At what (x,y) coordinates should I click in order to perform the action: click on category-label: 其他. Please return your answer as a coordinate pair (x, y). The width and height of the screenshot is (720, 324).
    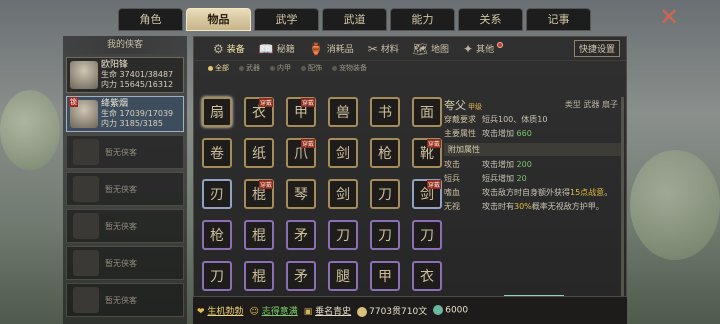
    Looking at the image, I should click on (485, 50).